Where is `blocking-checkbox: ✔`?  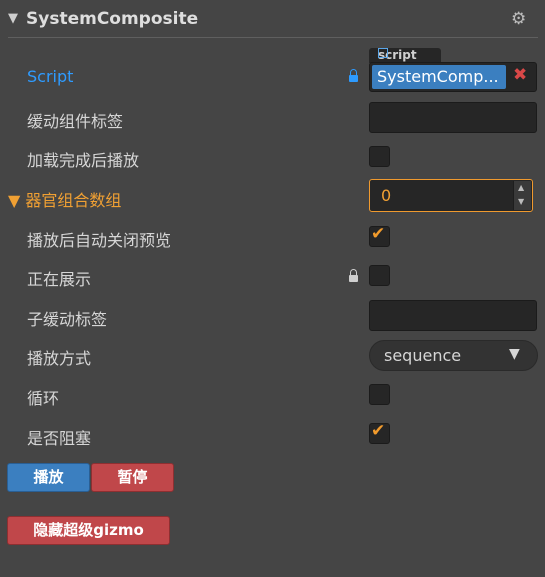 blocking-checkbox: ✔ is located at coordinates (379, 432).